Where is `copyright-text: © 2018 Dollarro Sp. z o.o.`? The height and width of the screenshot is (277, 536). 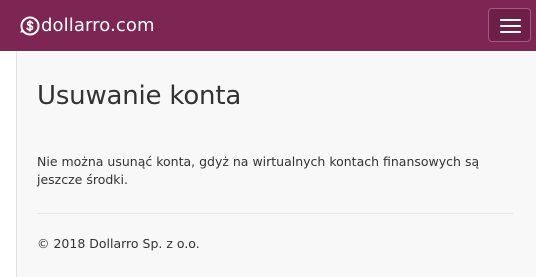
copyright-text: © 2018 Dollarro Sp. z o.o. is located at coordinates (118, 243).